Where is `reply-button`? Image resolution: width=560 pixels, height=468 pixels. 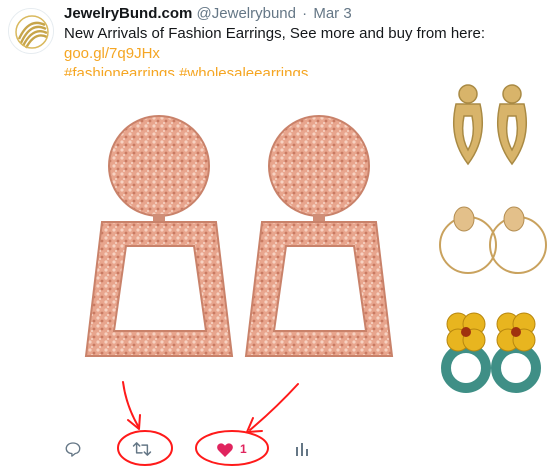 reply-button is located at coordinates (73, 449).